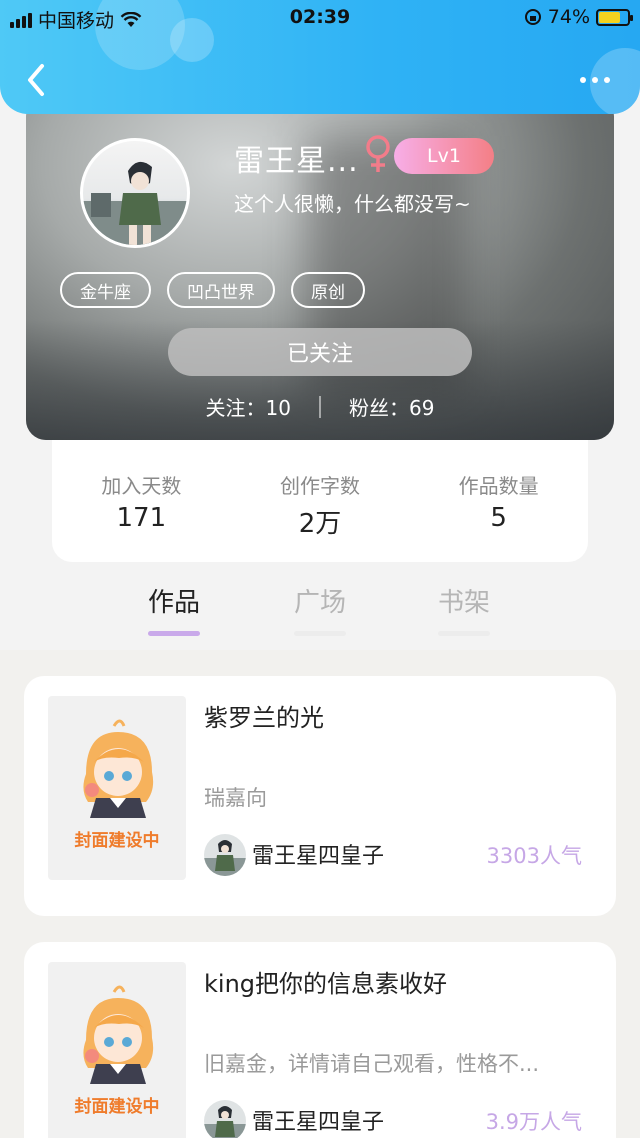  I want to click on tab-works: 作品, so click(174, 609).